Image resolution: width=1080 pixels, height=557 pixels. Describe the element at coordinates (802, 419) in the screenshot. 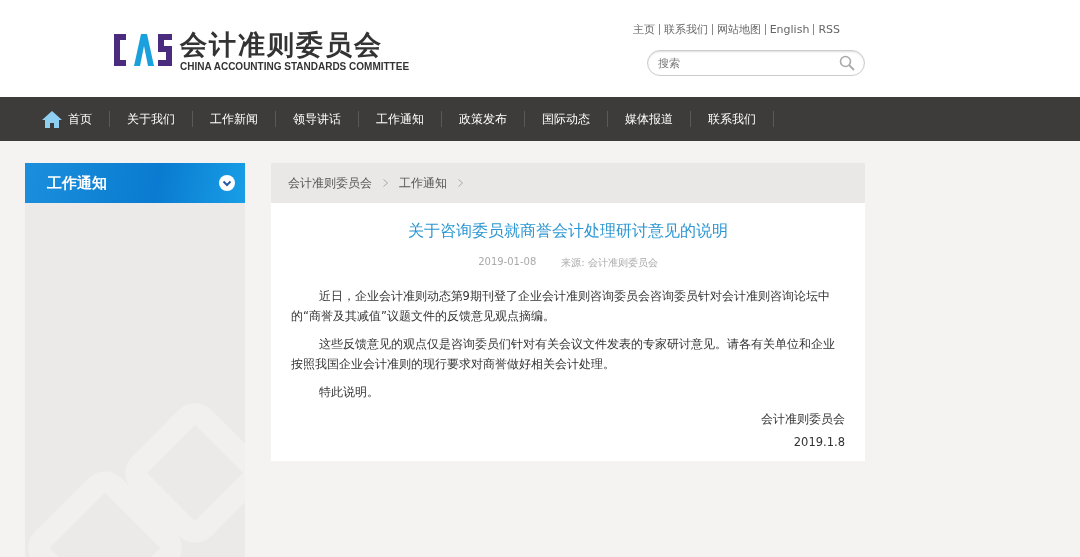

I see `signature: 会计准则委员会` at that location.